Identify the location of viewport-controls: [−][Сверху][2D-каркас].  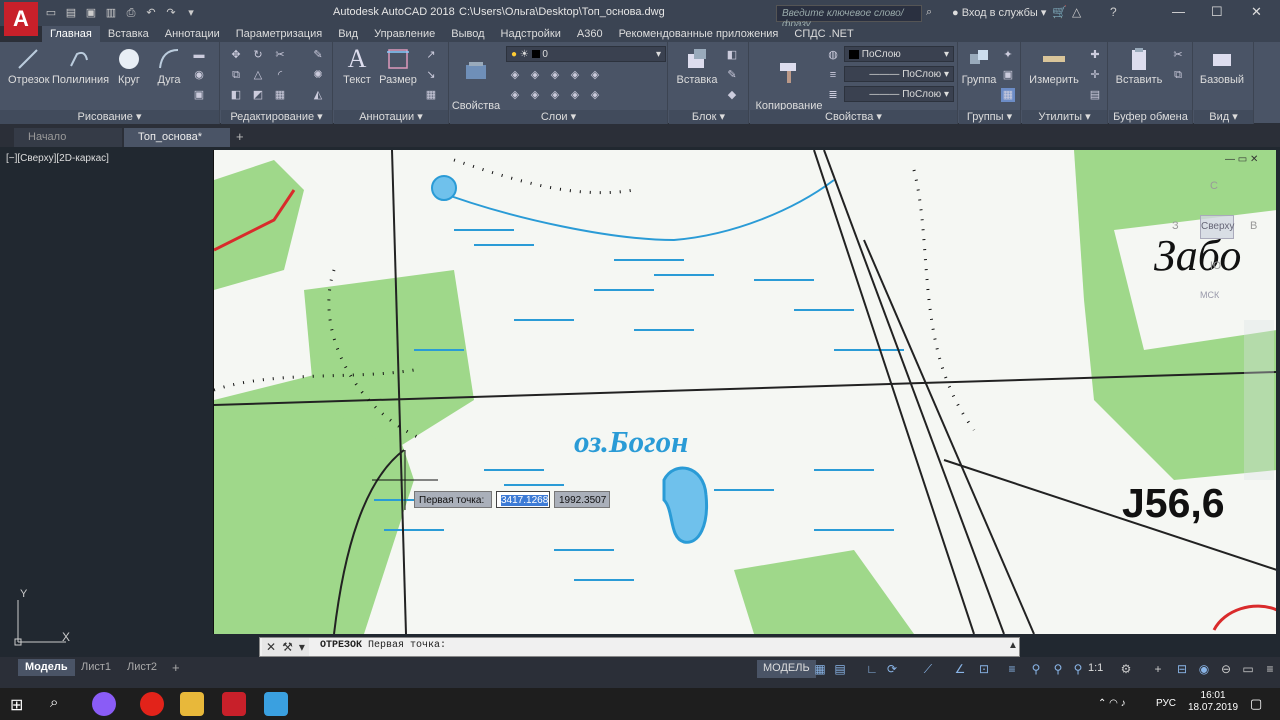
(57, 158).